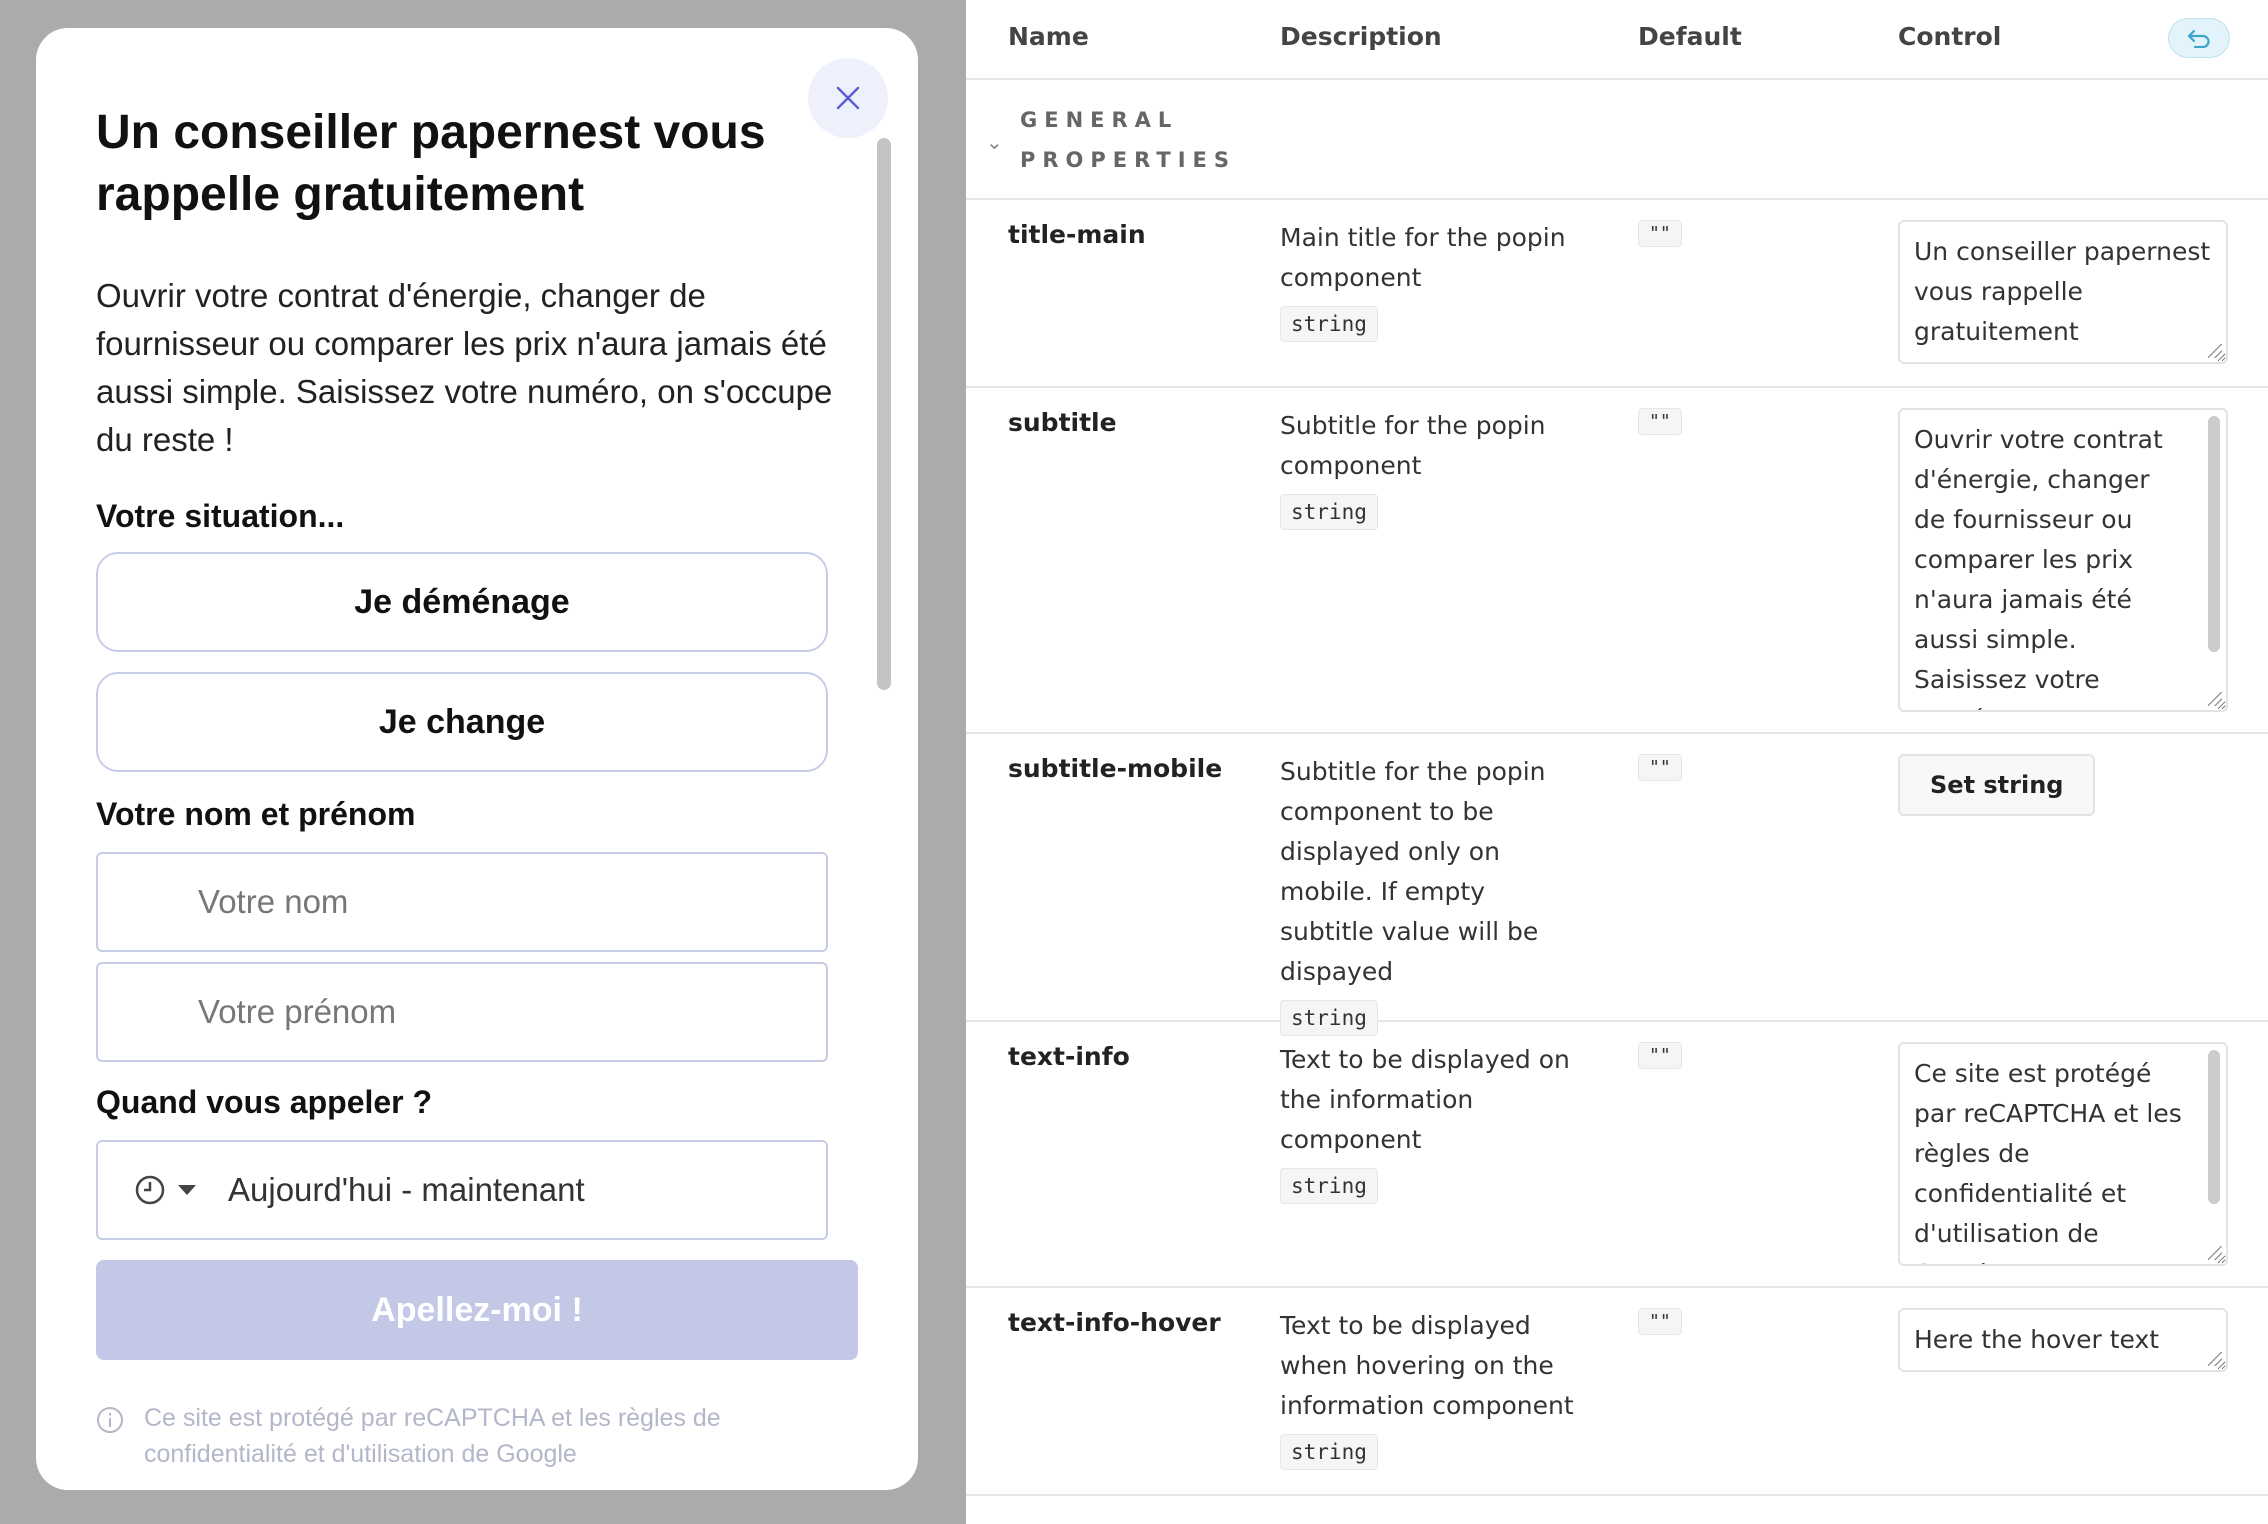 The width and height of the screenshot is (2268, 1524). Describe the element at coordinates (1997, 785) in the screenshot. I see `set-string-button: Set string` at that location.